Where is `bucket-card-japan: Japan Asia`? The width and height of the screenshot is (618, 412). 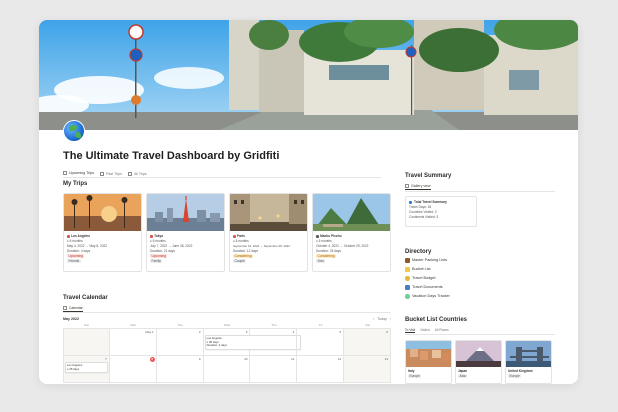
bucket-card-japan: Japan Asia is located at coordinates (478, 362).